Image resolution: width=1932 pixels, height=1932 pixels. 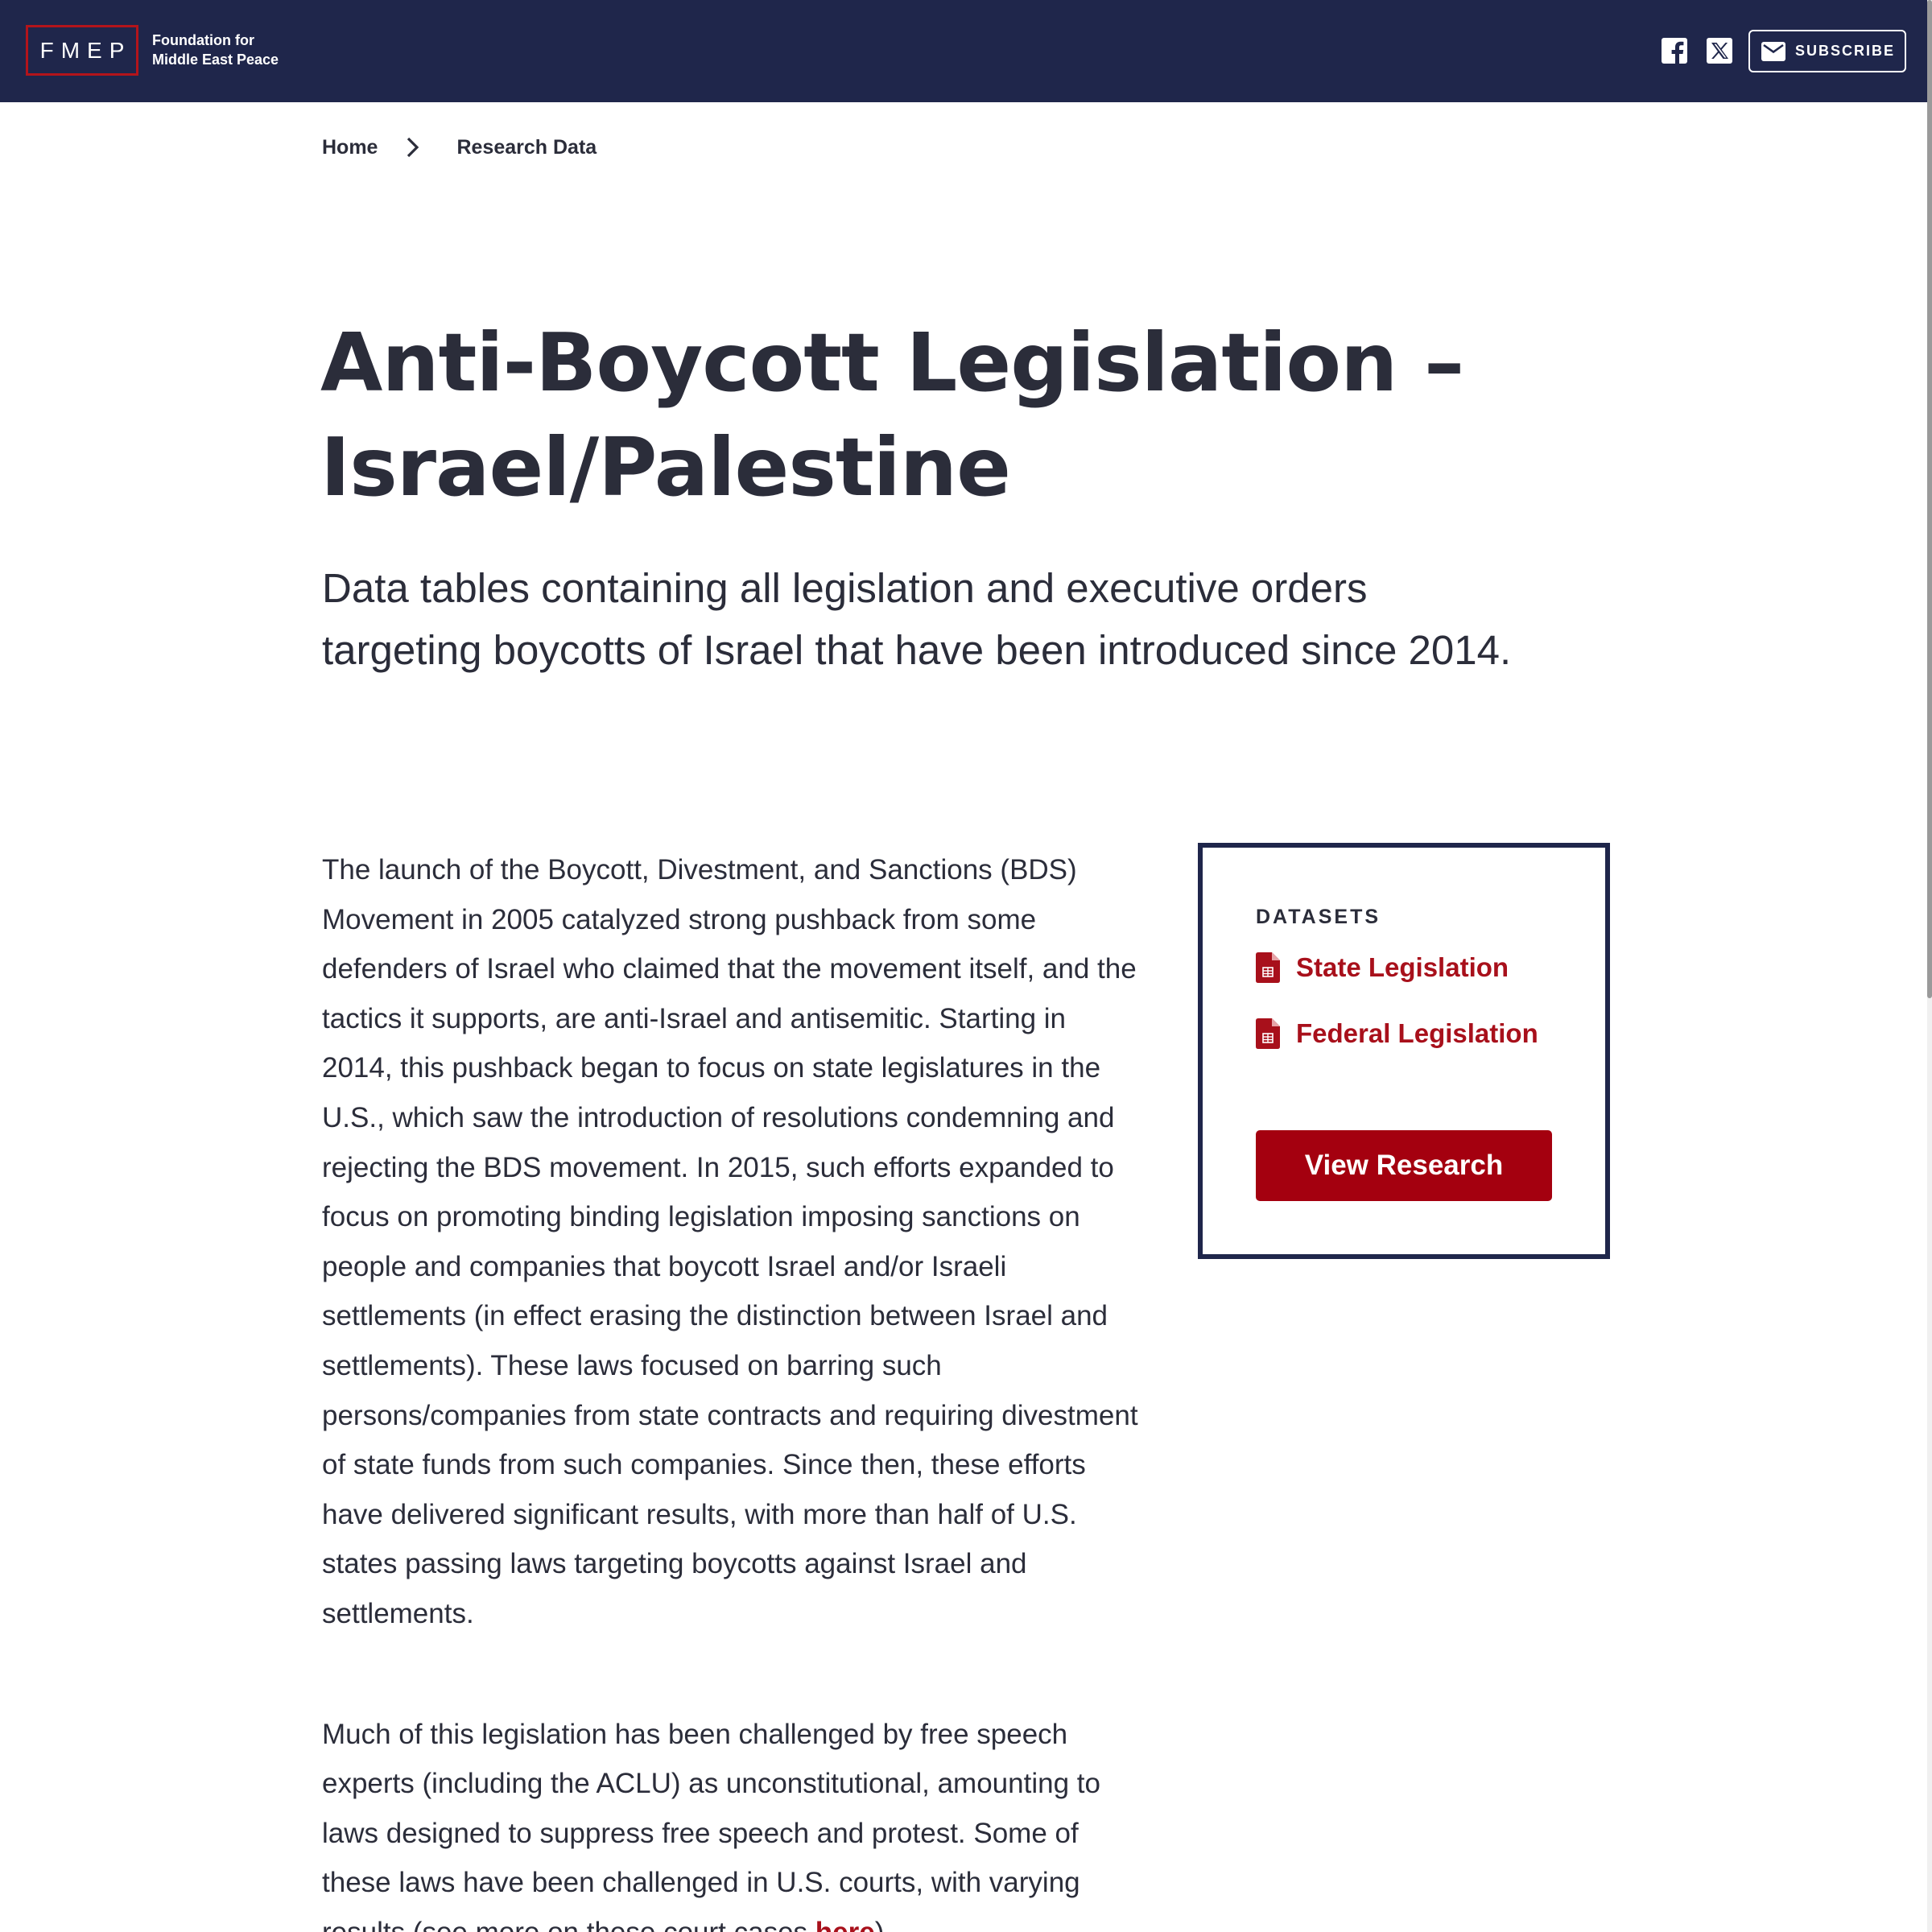 I want to click on subscribe-button: SUBSCRIBE, so click(x=1827, y=51).